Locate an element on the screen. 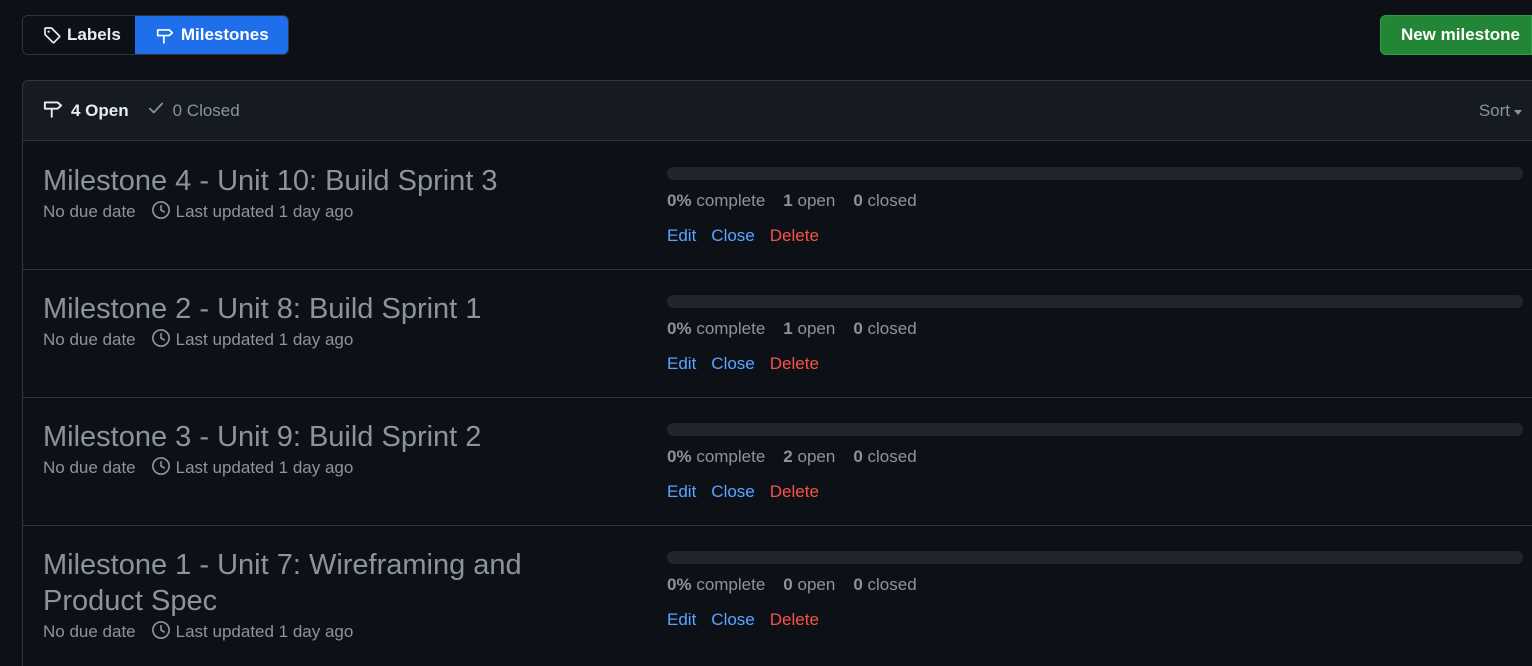 This screenshot has height=666, width=1532. milestone-title: Milestone 3 - Unit 9: Build Sprint 2 is located at coordinates (323, 437).